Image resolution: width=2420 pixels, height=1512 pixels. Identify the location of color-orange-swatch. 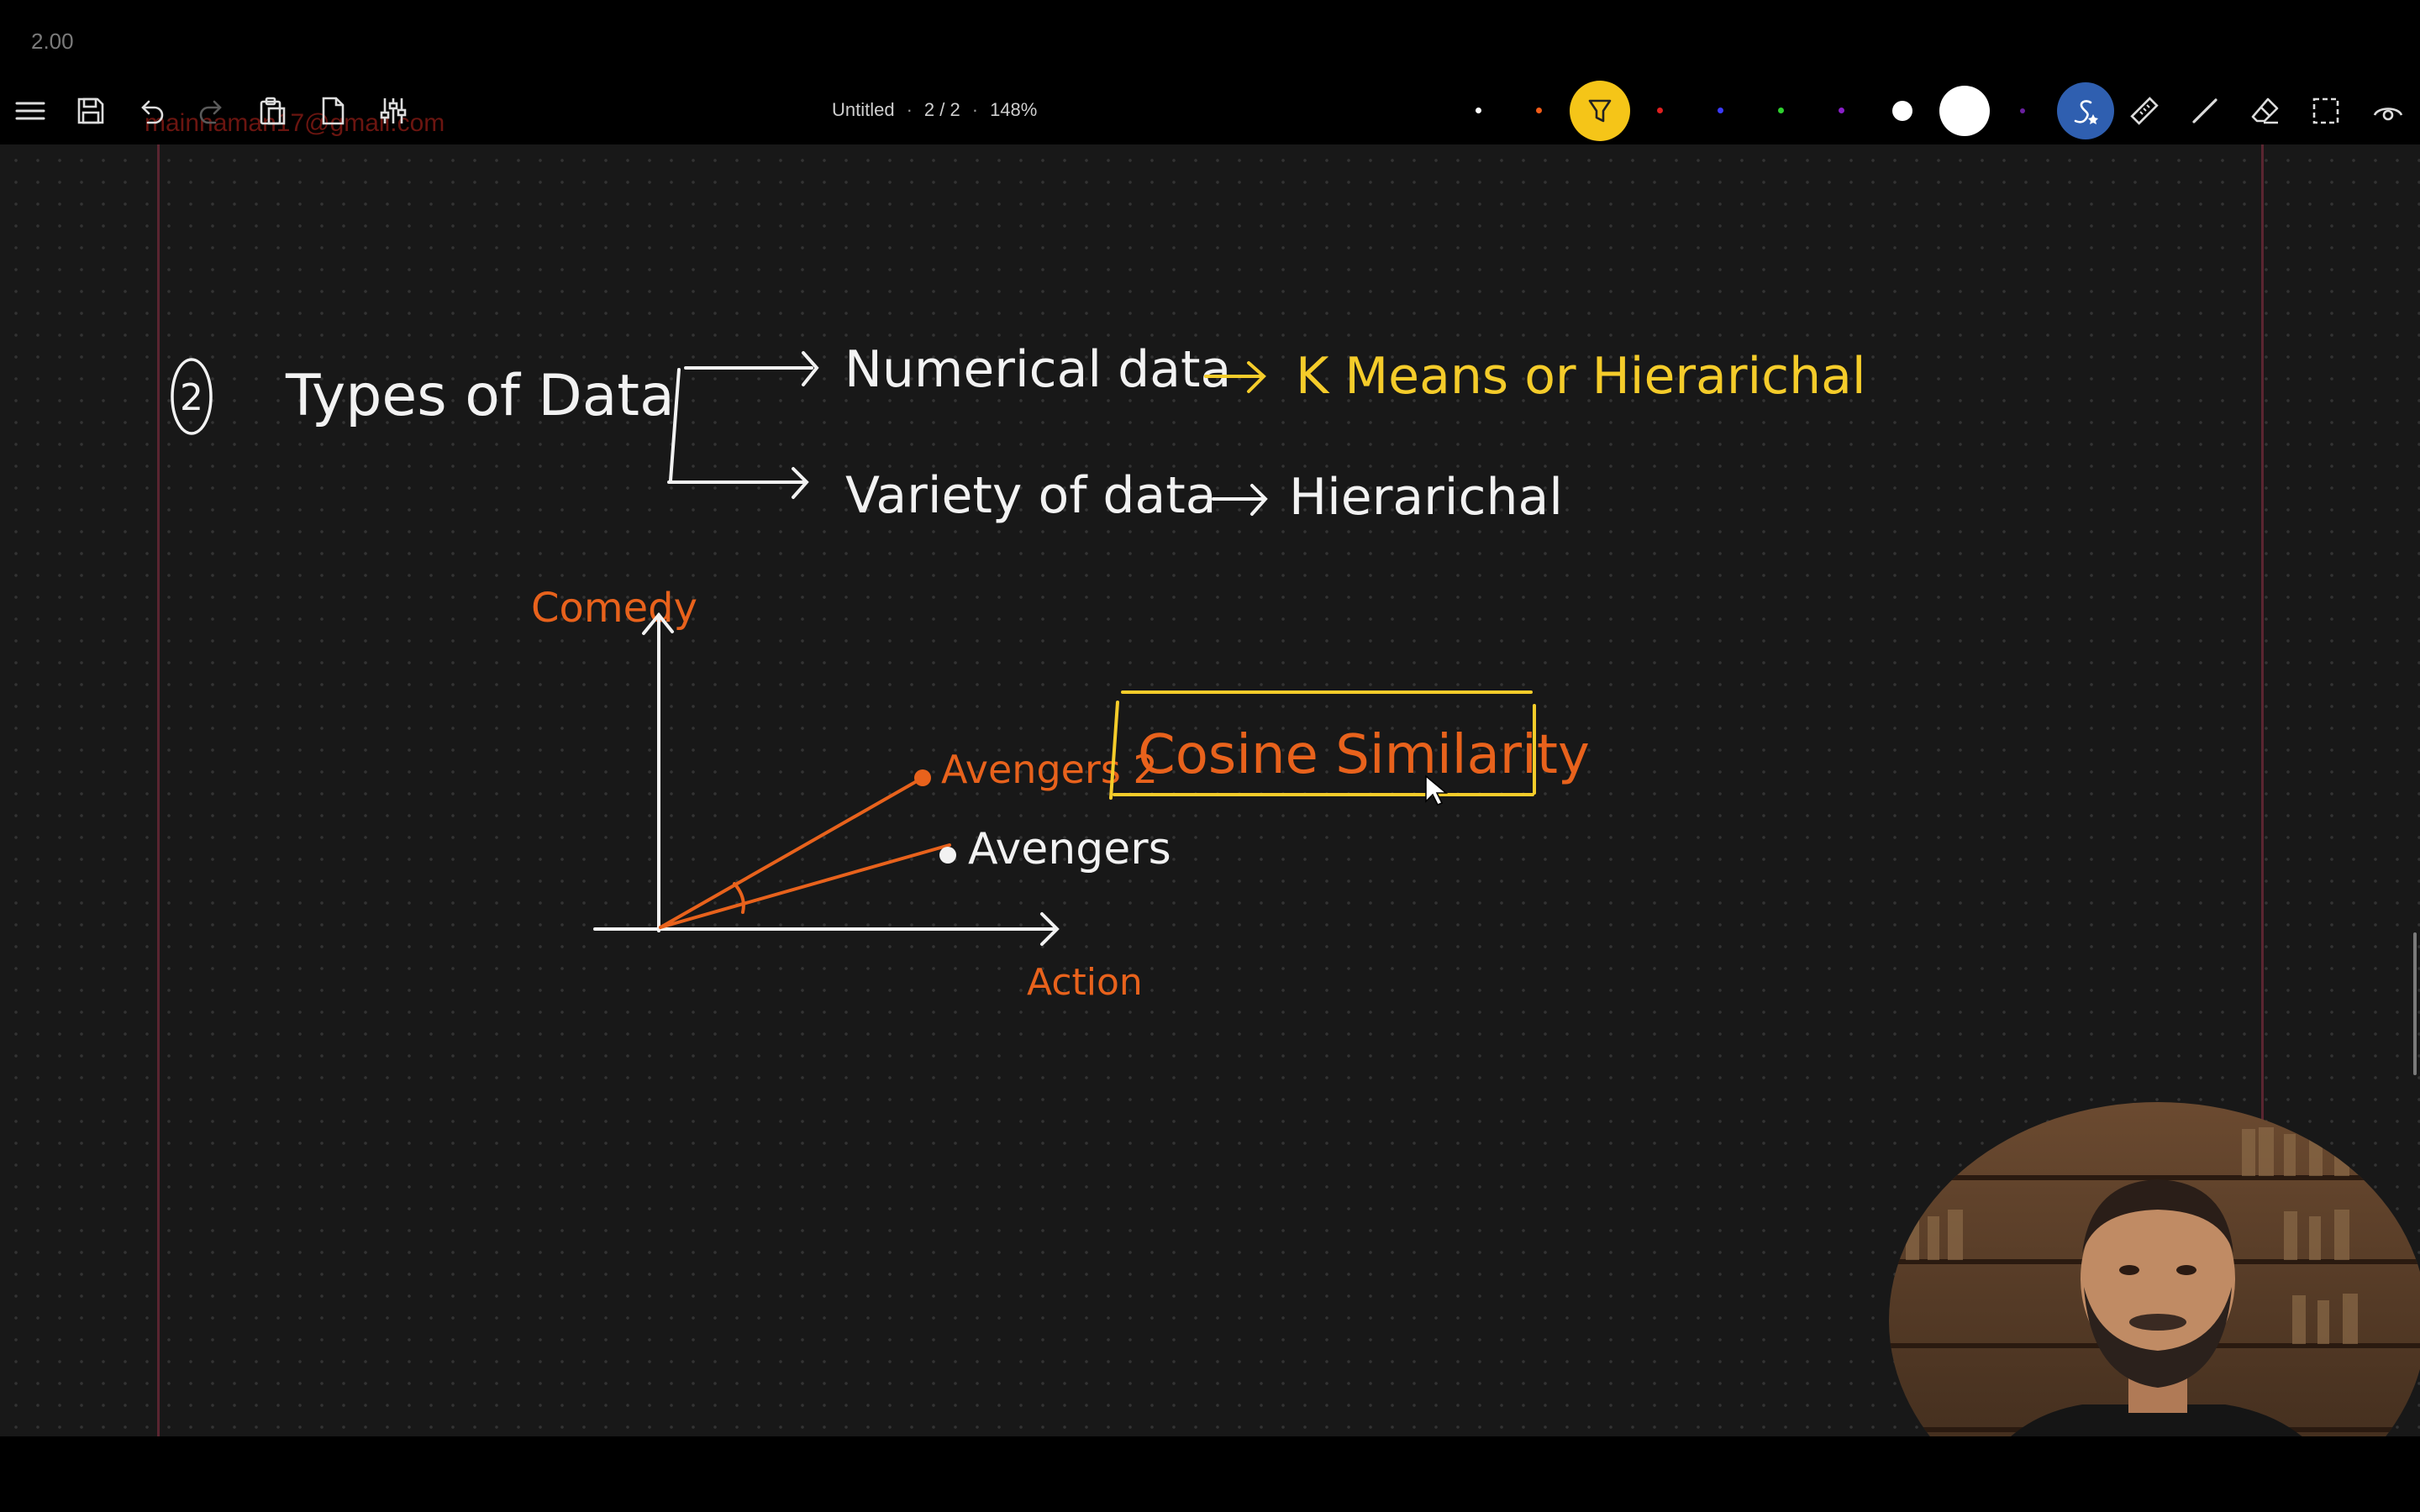
(1539, 110).